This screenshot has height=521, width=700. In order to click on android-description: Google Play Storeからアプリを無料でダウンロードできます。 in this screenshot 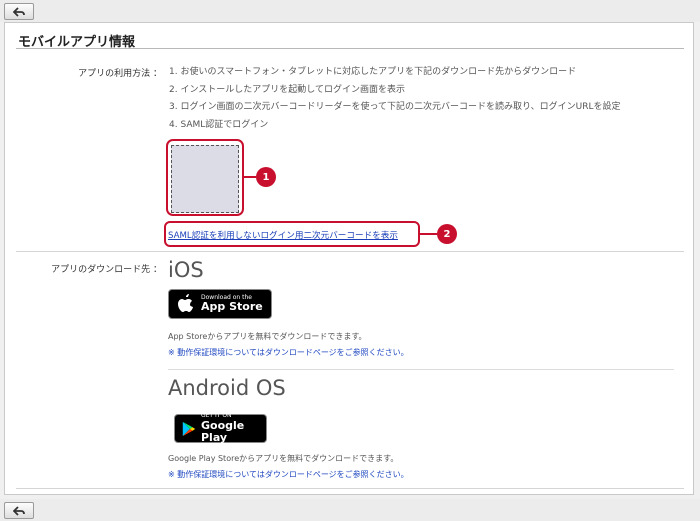, I will do `click(283, 458)`.